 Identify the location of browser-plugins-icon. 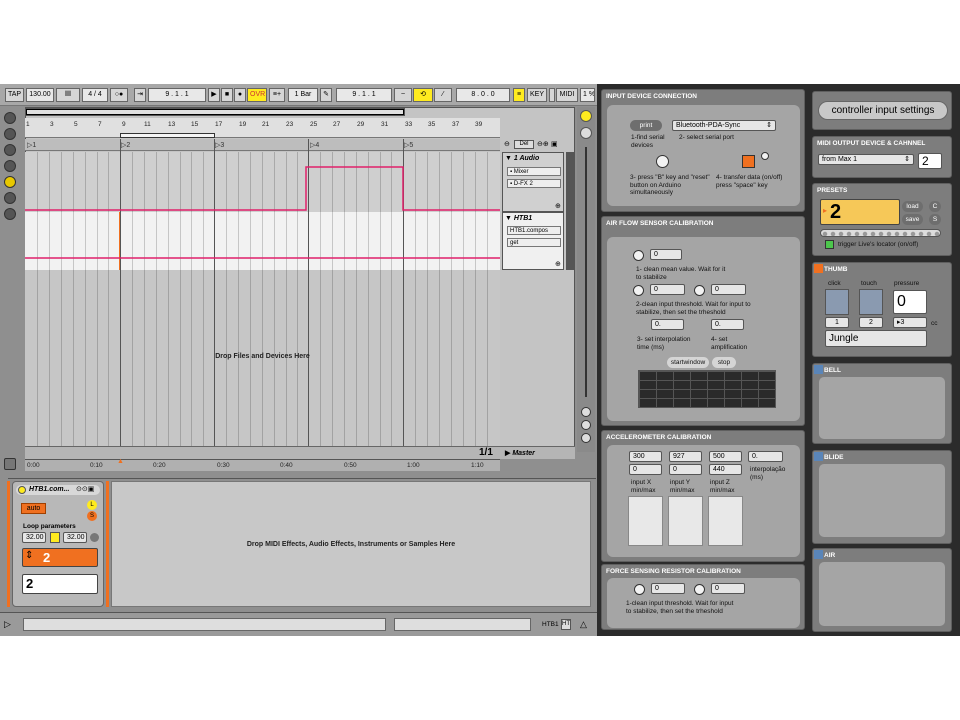
(10, 134).